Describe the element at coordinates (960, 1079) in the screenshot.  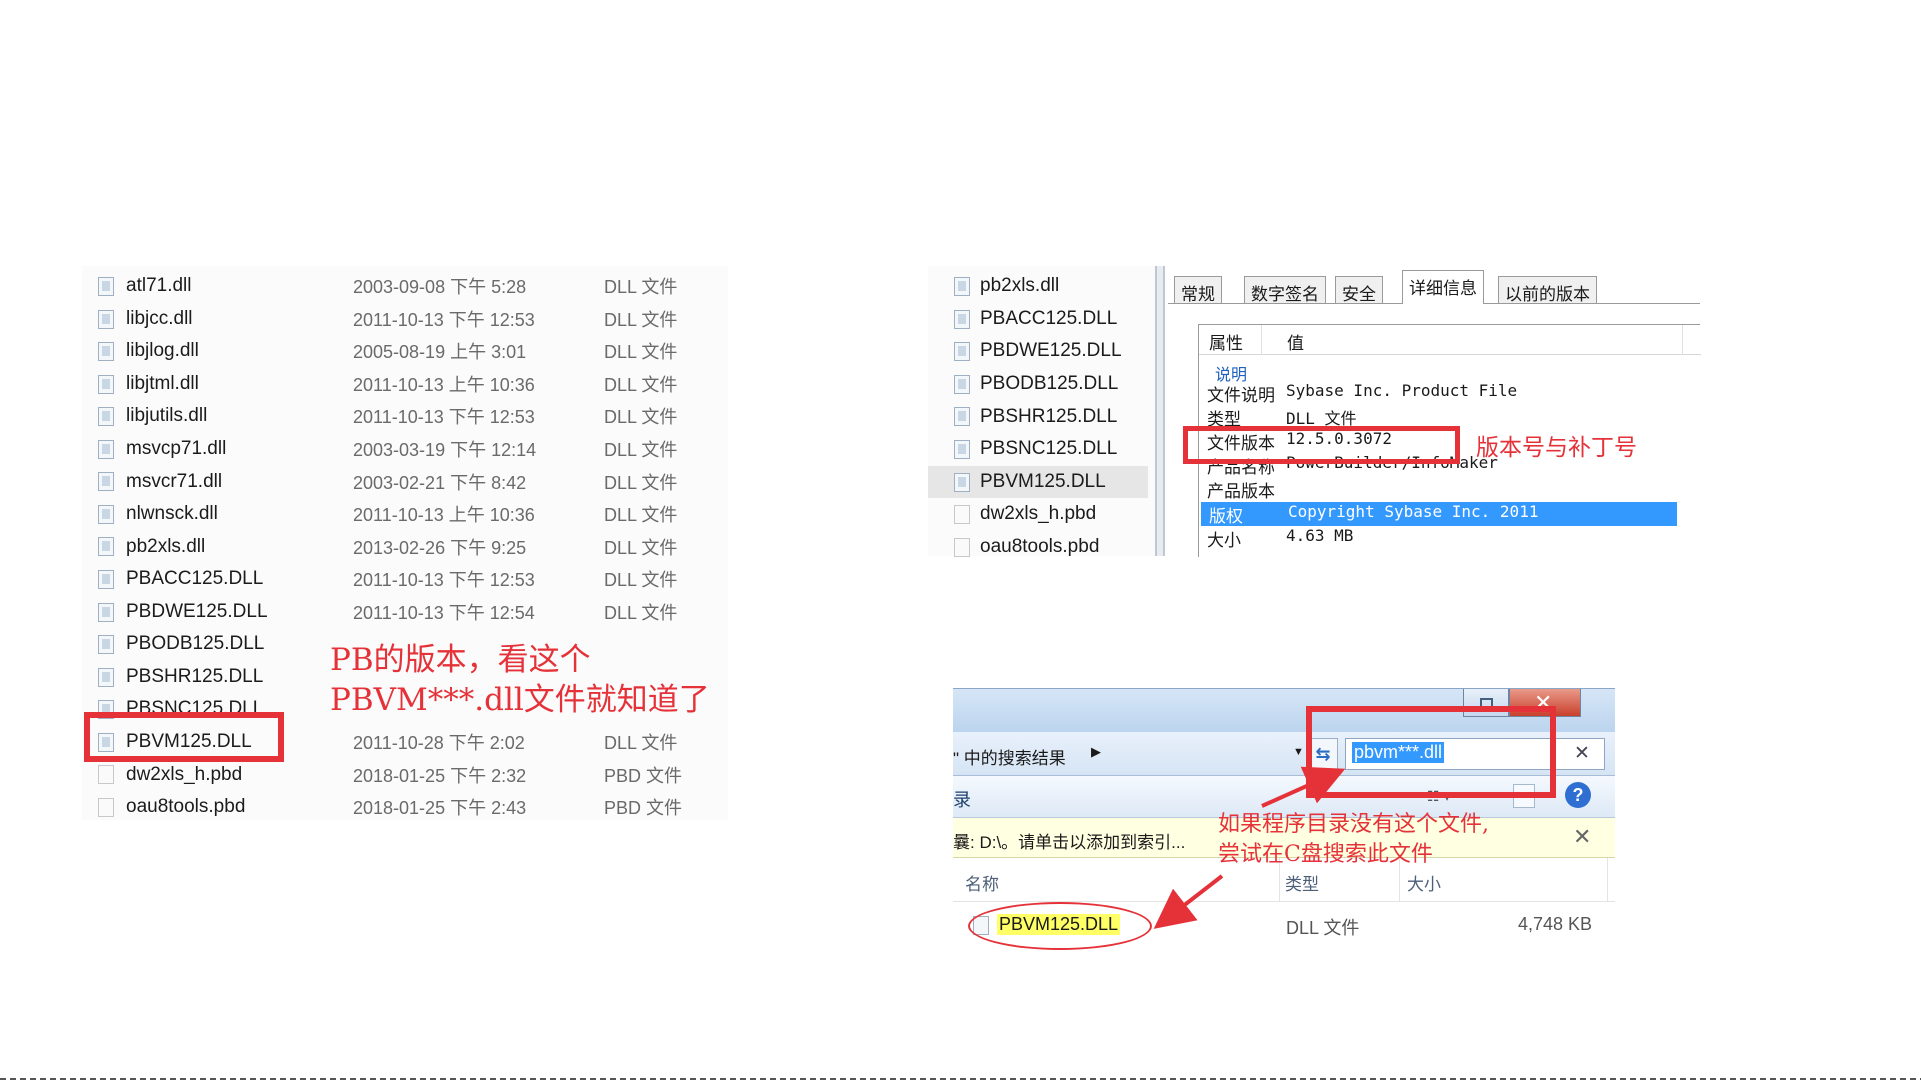
I see `bottom-border` at that location.